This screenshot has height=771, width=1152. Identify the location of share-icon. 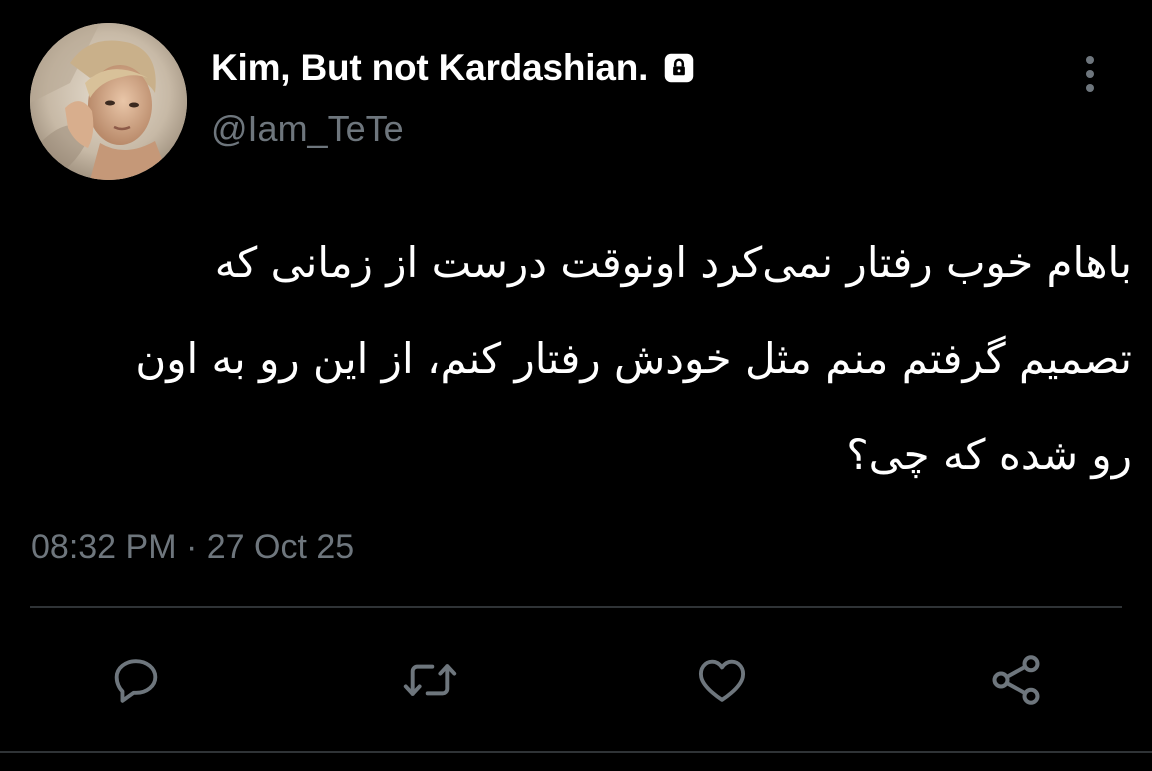
(1016, 680).